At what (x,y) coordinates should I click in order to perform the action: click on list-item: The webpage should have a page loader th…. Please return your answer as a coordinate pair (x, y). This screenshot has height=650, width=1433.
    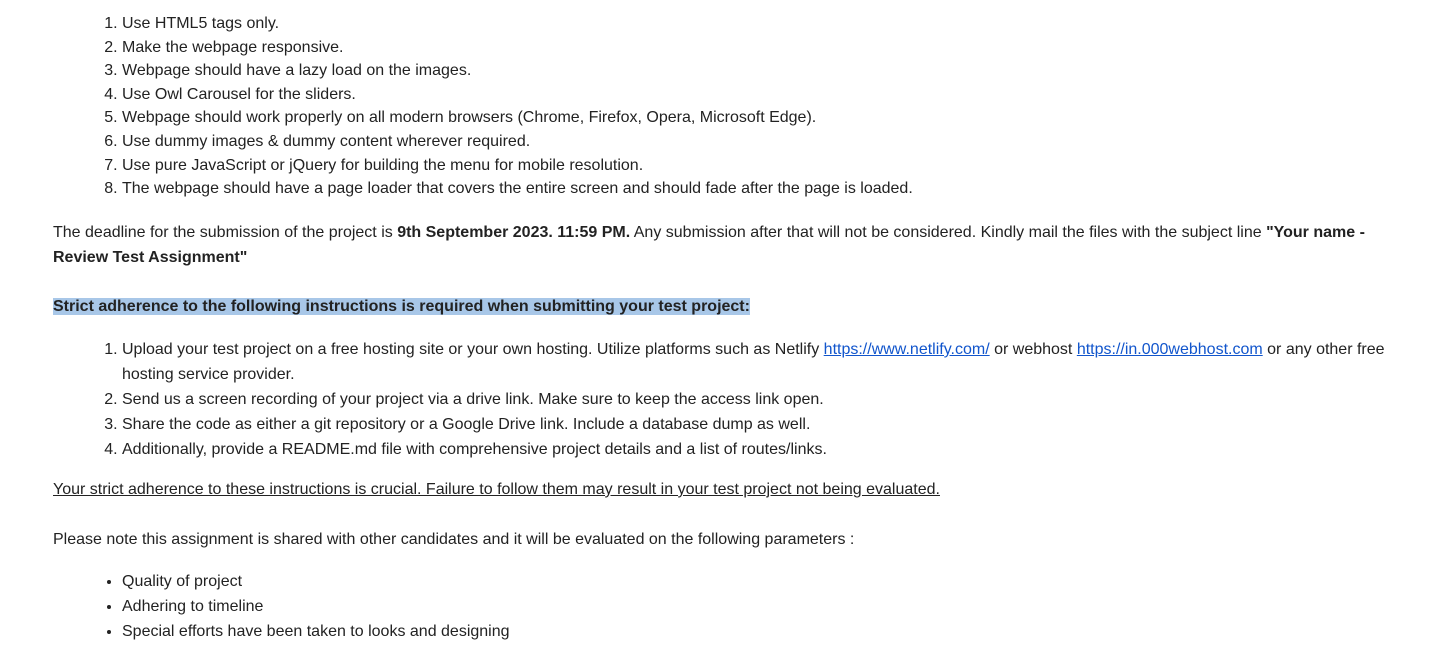
    Looking at the image, I should click on (517, 189).